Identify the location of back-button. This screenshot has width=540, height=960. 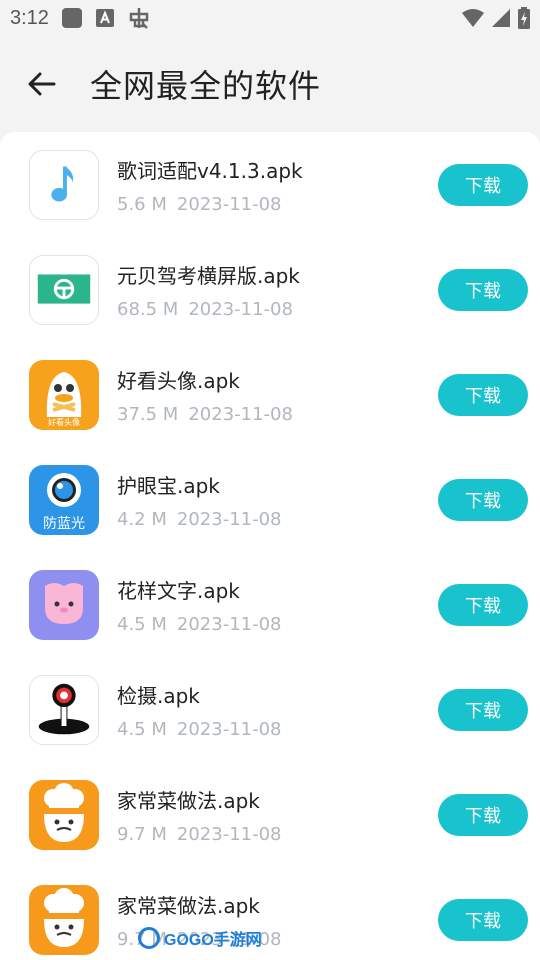
(42, 84).